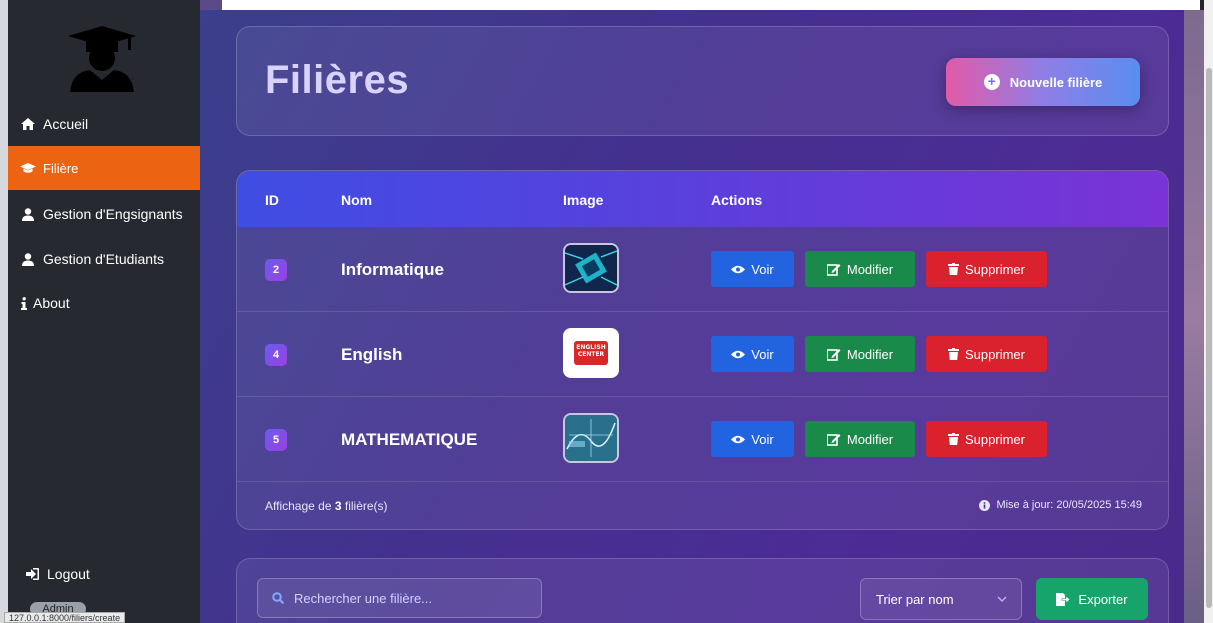 This screenshot has height=623, width=1213. Describe the element at coordinates (583, 200) in the screenshot. I see `column-header-image: Image` at that location.